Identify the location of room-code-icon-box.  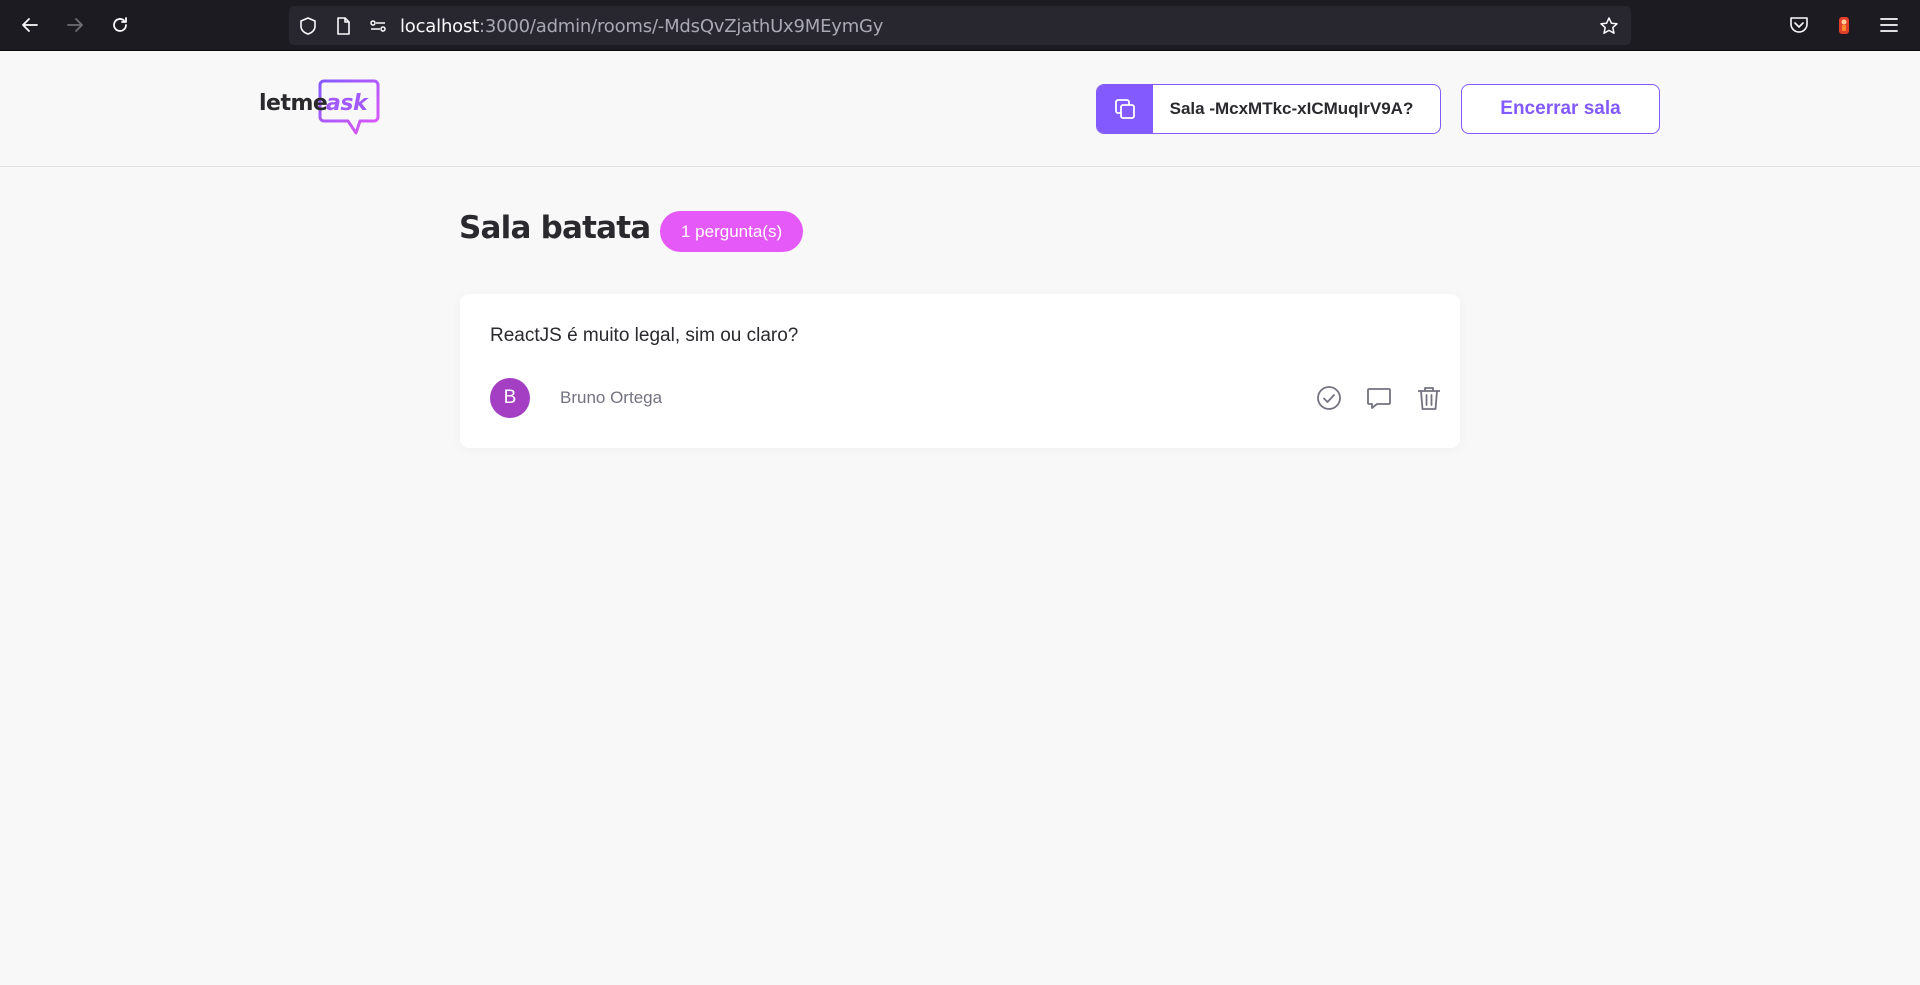
(1125, 109).